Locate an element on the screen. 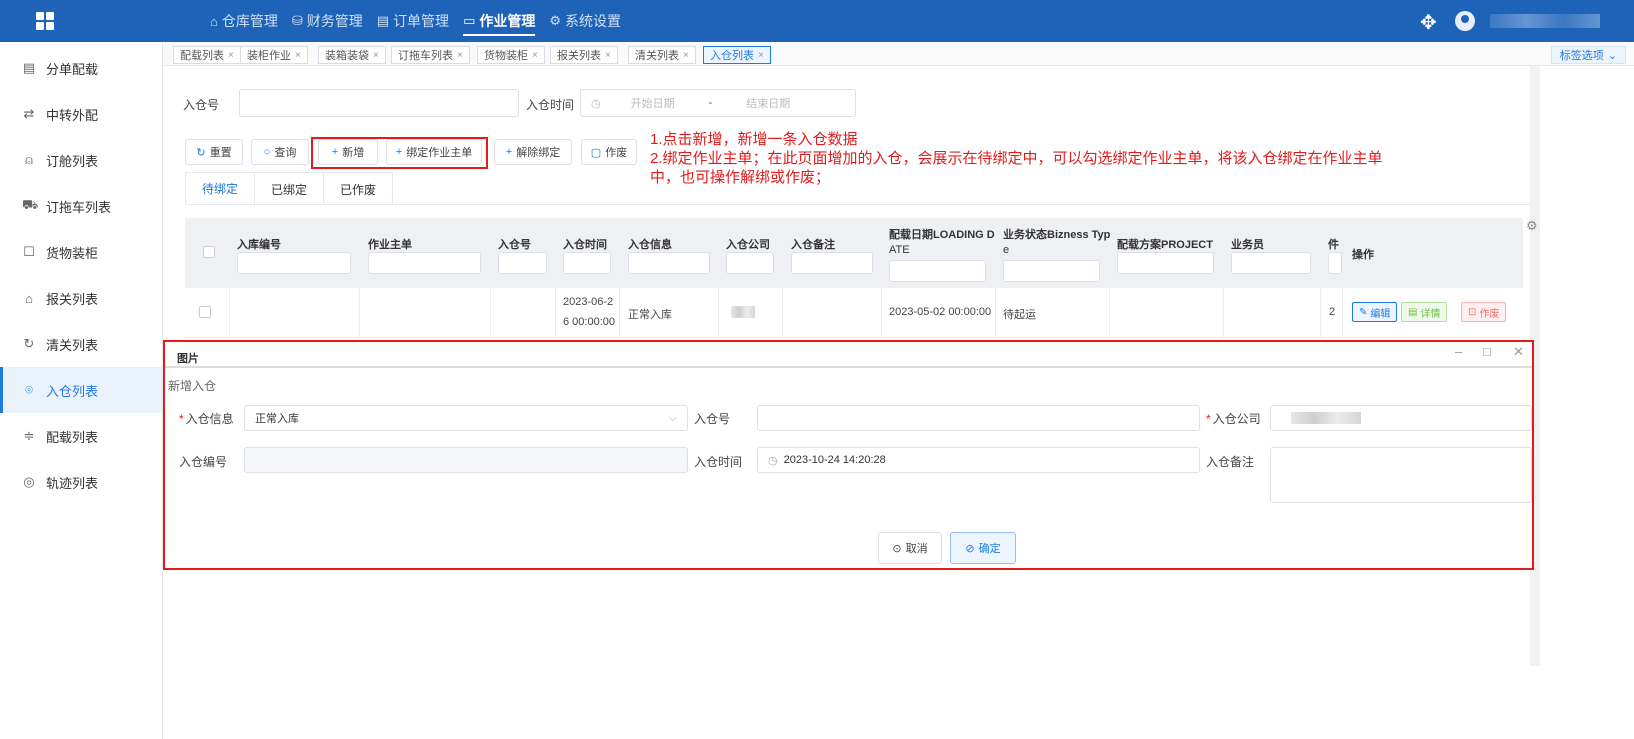  cancel-button: ⊙ 取消 is located at coordinates (910, 548).